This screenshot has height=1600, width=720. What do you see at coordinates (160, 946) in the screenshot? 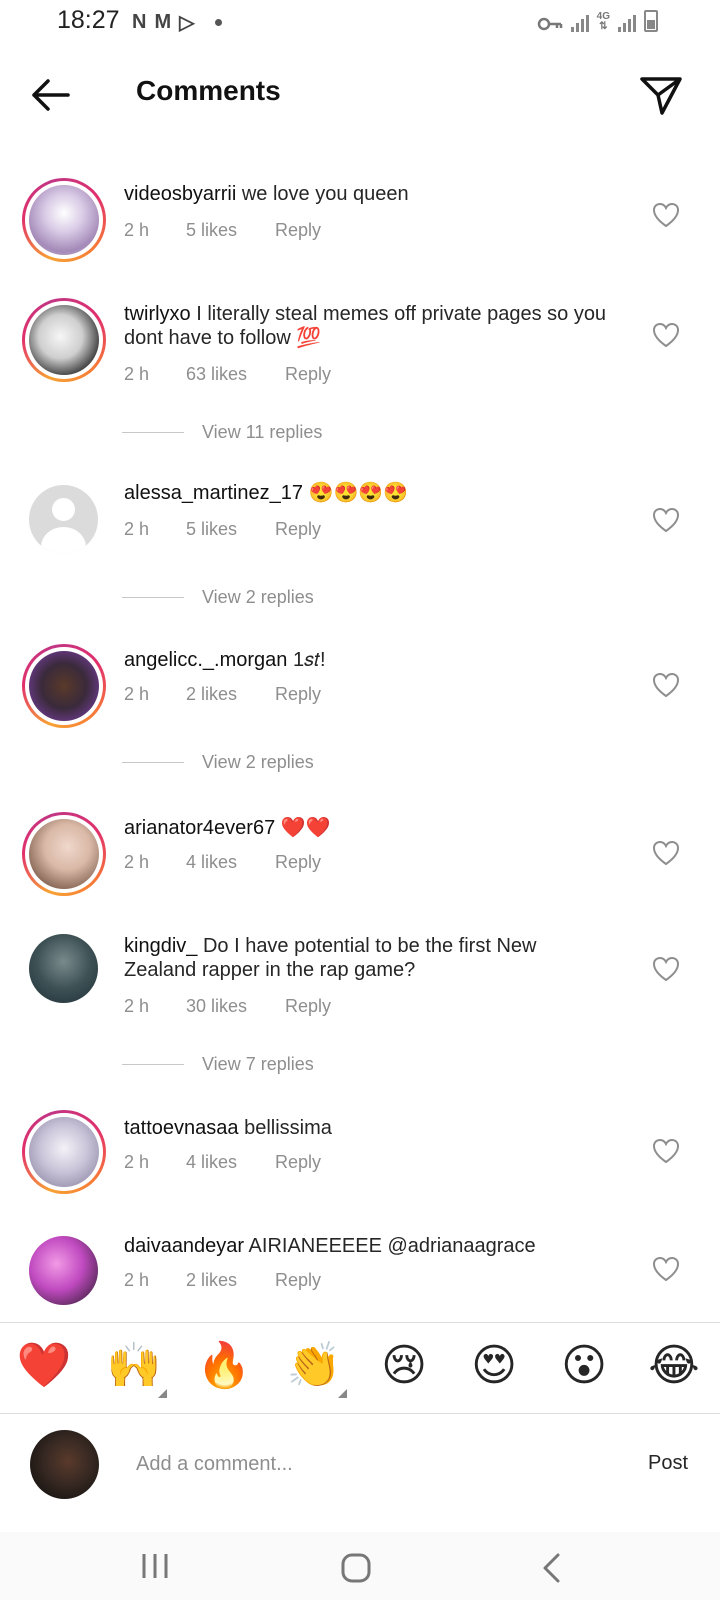
I see `comment-username: kingdiv_` at bounding box center [160, 946].